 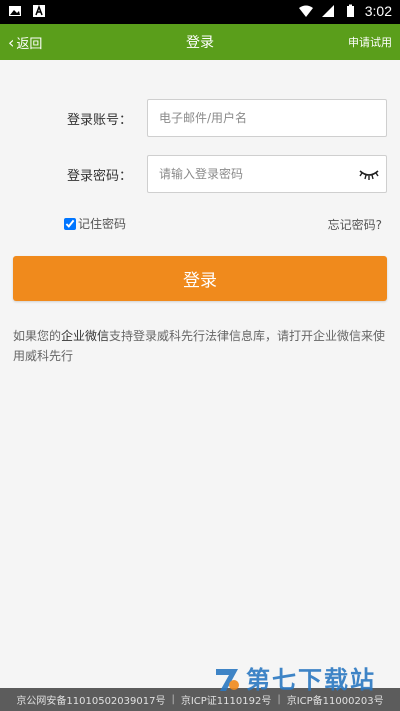 What do you see at coordinates (350, 10) in the screenshot?
I see `battery-icon` at bounding box center [350, 10].